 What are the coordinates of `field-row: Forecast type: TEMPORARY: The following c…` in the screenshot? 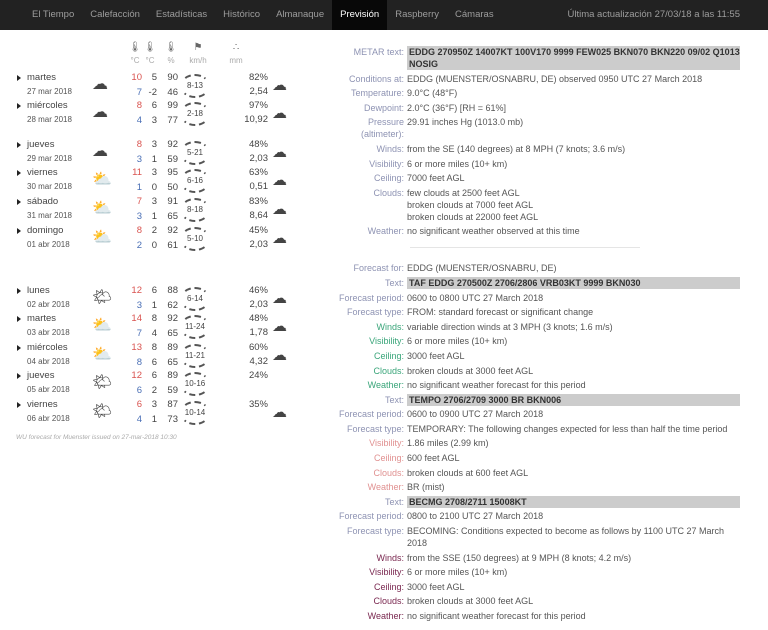 It's located at (535, 429).